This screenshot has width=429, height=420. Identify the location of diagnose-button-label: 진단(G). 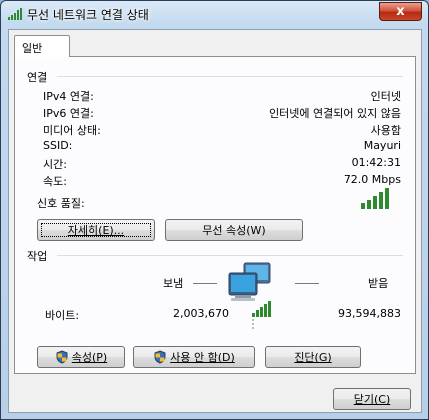
(313, 357).